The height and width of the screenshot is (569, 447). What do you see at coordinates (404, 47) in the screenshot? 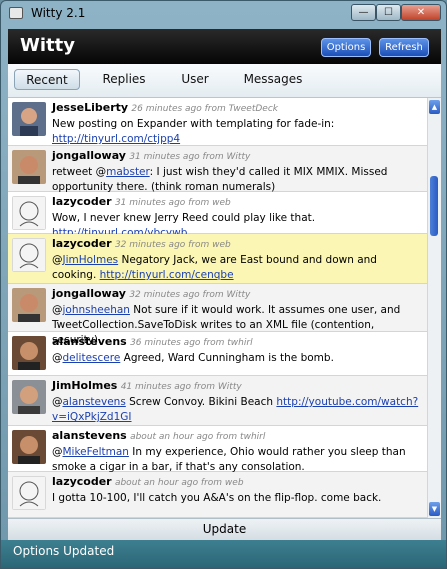
I see `refresh-button: Refresh` at bounding box center [404, 47].